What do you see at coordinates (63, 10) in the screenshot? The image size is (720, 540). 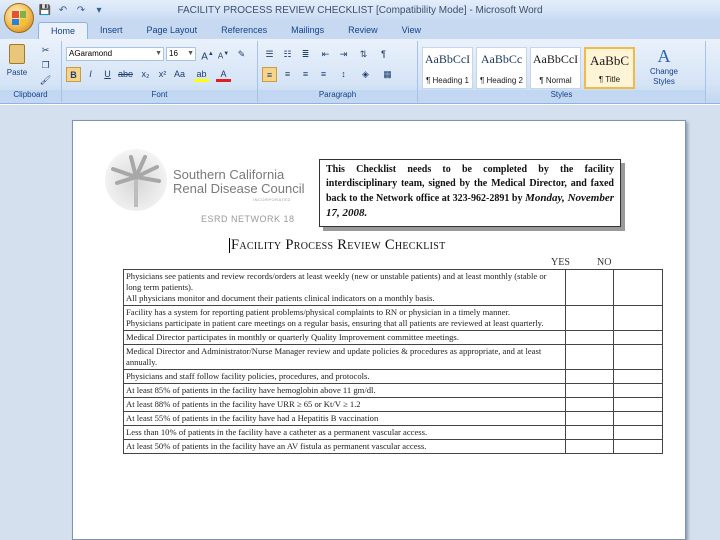 I see `undo-icon: ↶` at bounding box center [63, 10].